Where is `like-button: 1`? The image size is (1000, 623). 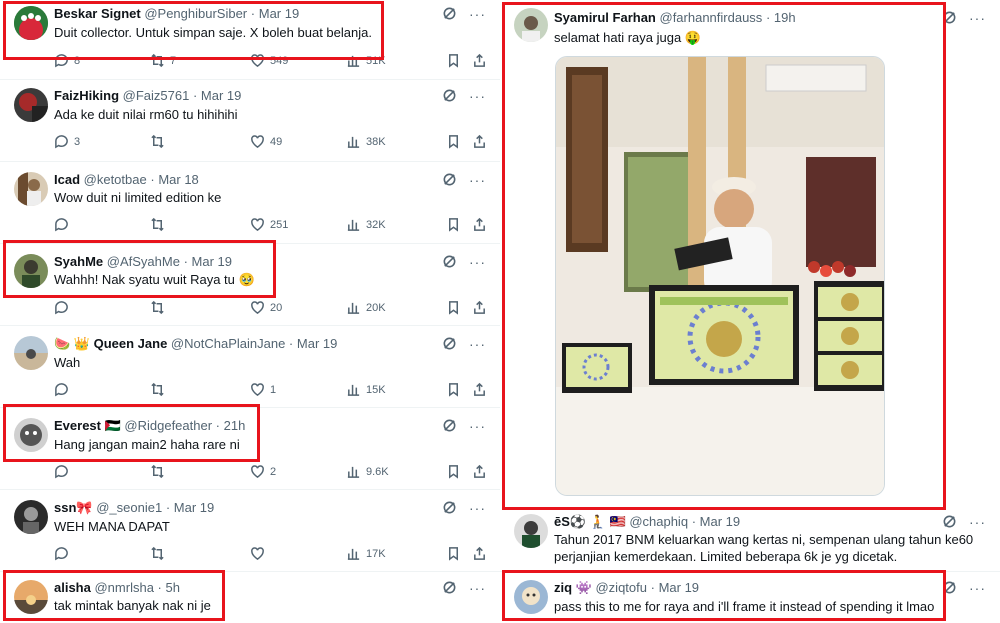 like-button: 1 is located at coordinates (263, 389).